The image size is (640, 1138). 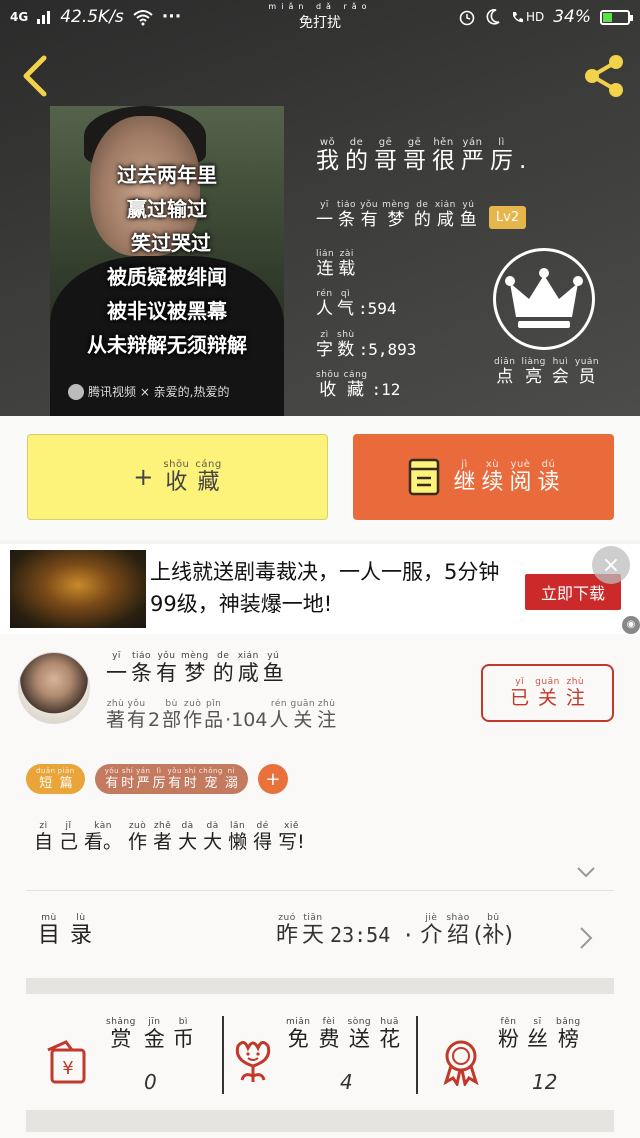 What do you see at coordinates (154, 1039) in the screenshot?
I see `hanzi-text: 金` at bounding box center [154, 1039].